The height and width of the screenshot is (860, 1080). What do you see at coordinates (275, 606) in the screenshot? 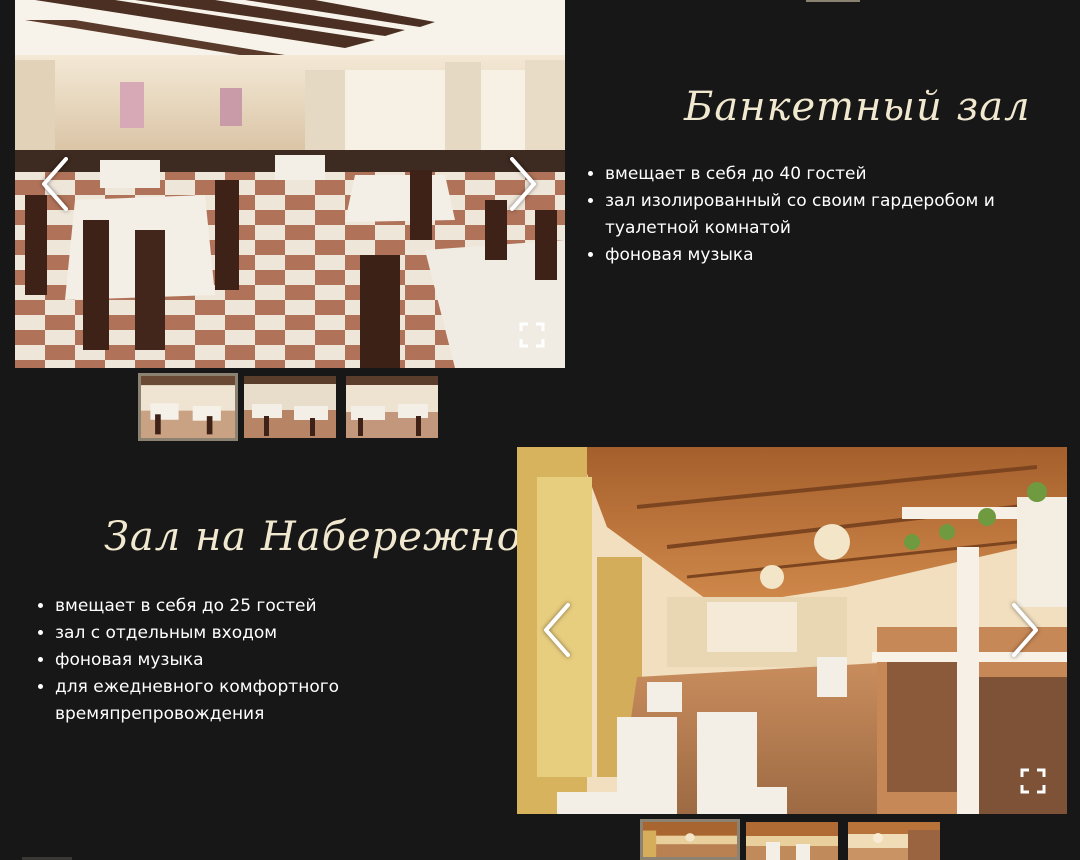
I see `feature-item: вмещает в себя до 25 гостей` at bounding box center [275, 606].